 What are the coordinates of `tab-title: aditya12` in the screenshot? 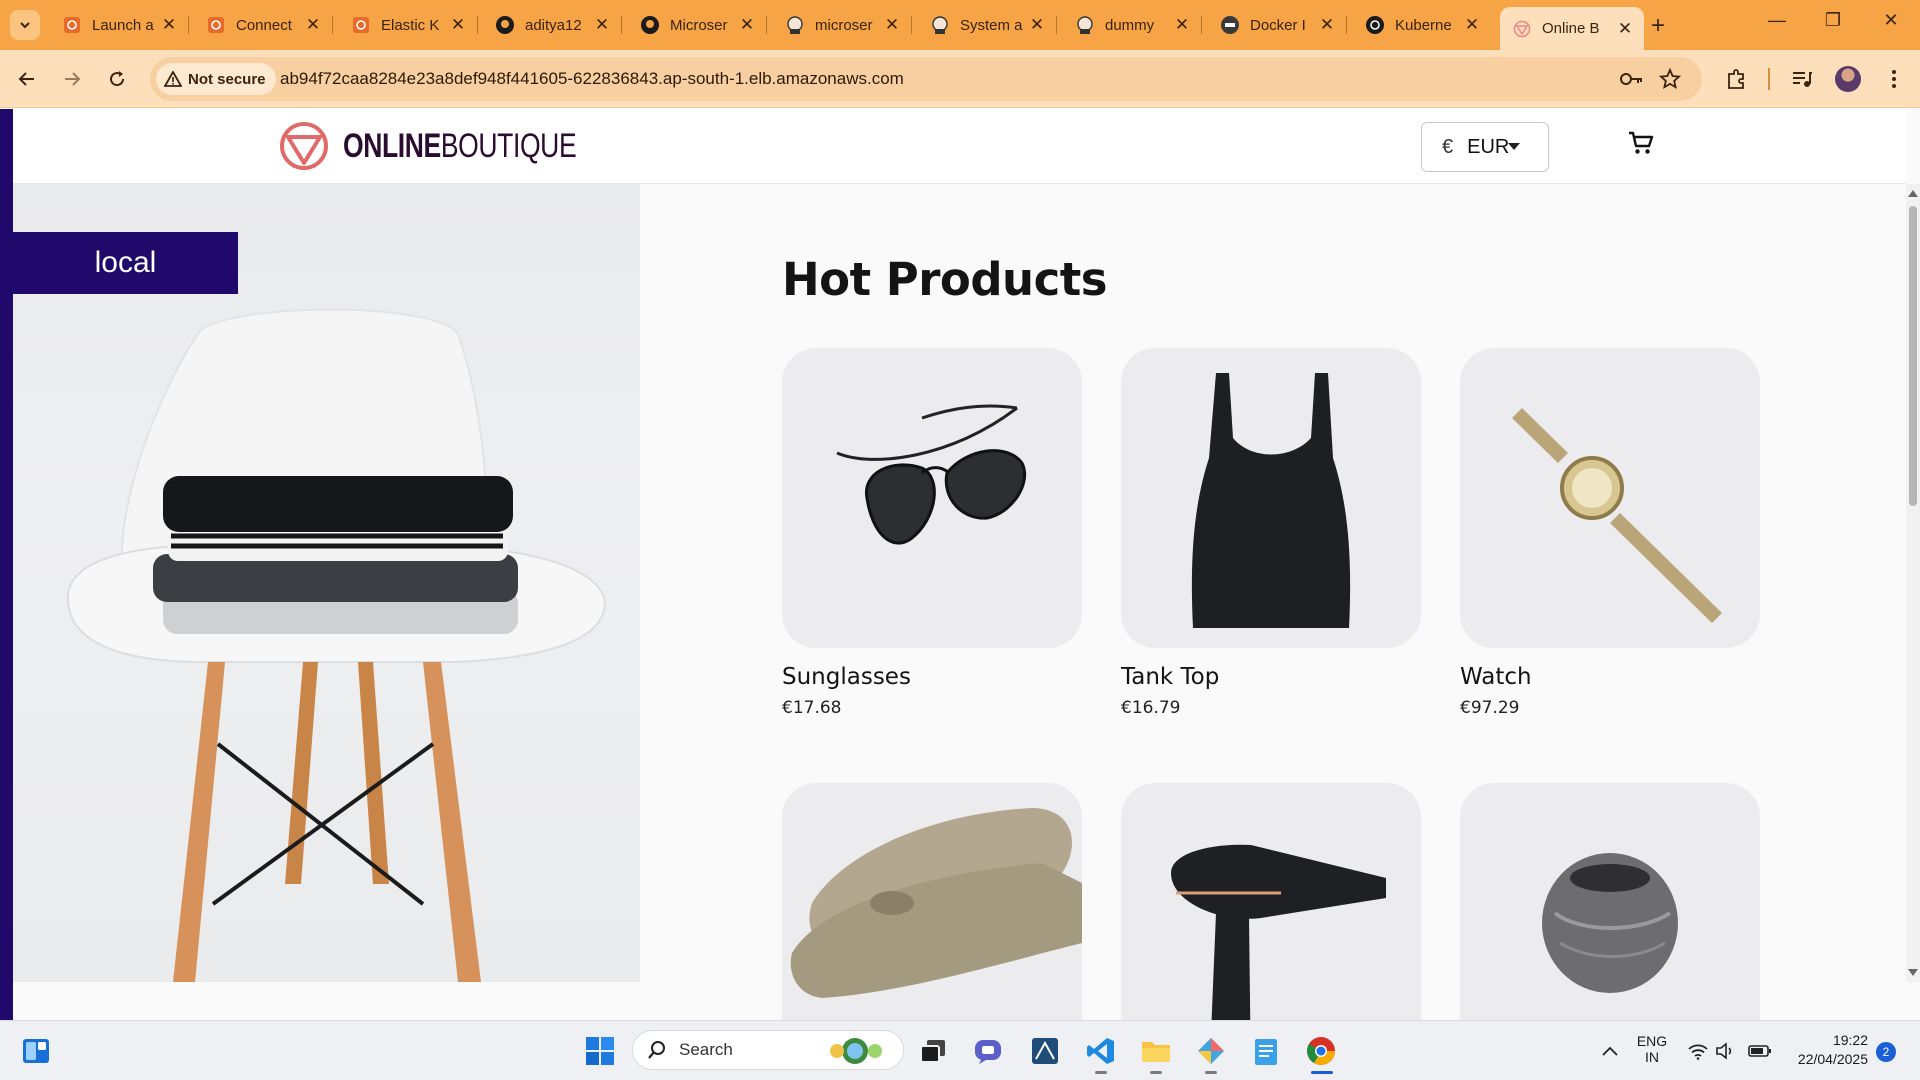 It's located at (553, 25).